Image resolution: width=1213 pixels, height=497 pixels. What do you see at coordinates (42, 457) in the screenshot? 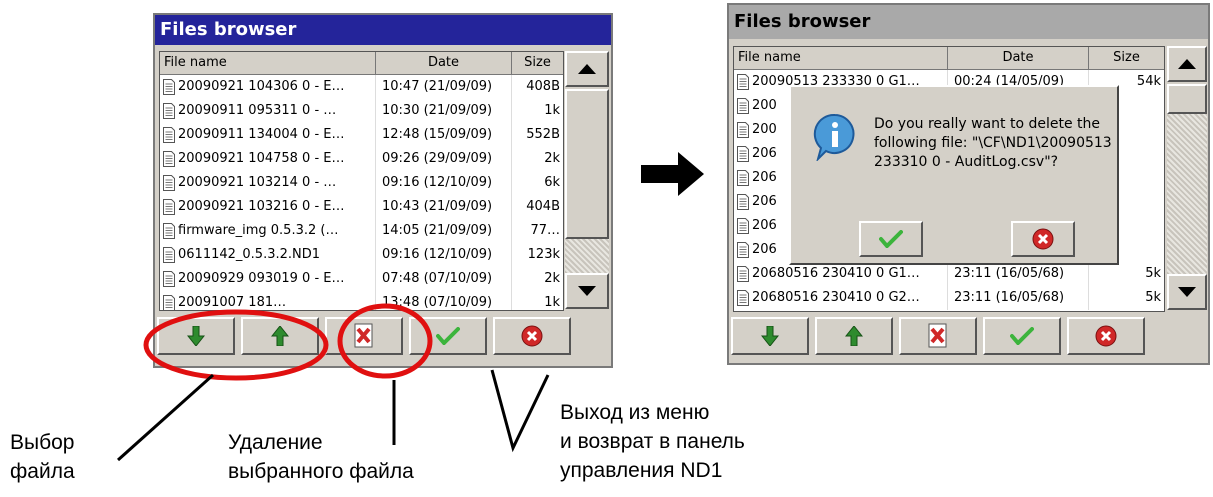
I see `annotation-select-file: Выбор файла` at bounding box center [42, 457].